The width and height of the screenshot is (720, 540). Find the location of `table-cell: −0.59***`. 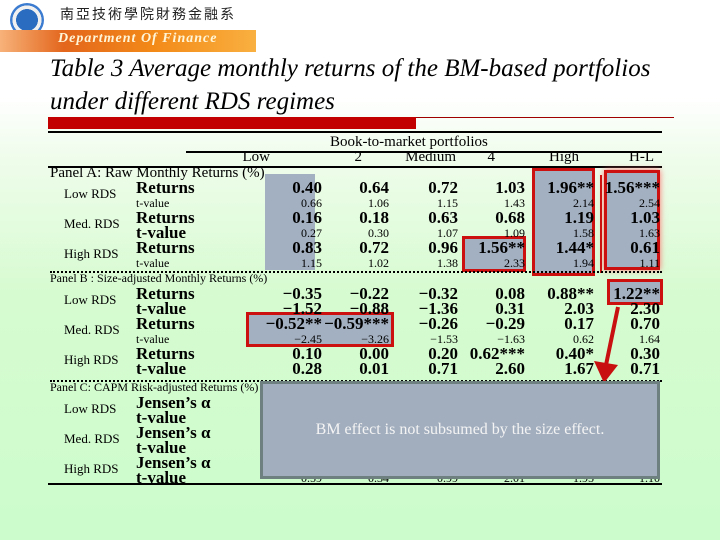

table-cell: −0.59*** is located at coordinates (356, 323).